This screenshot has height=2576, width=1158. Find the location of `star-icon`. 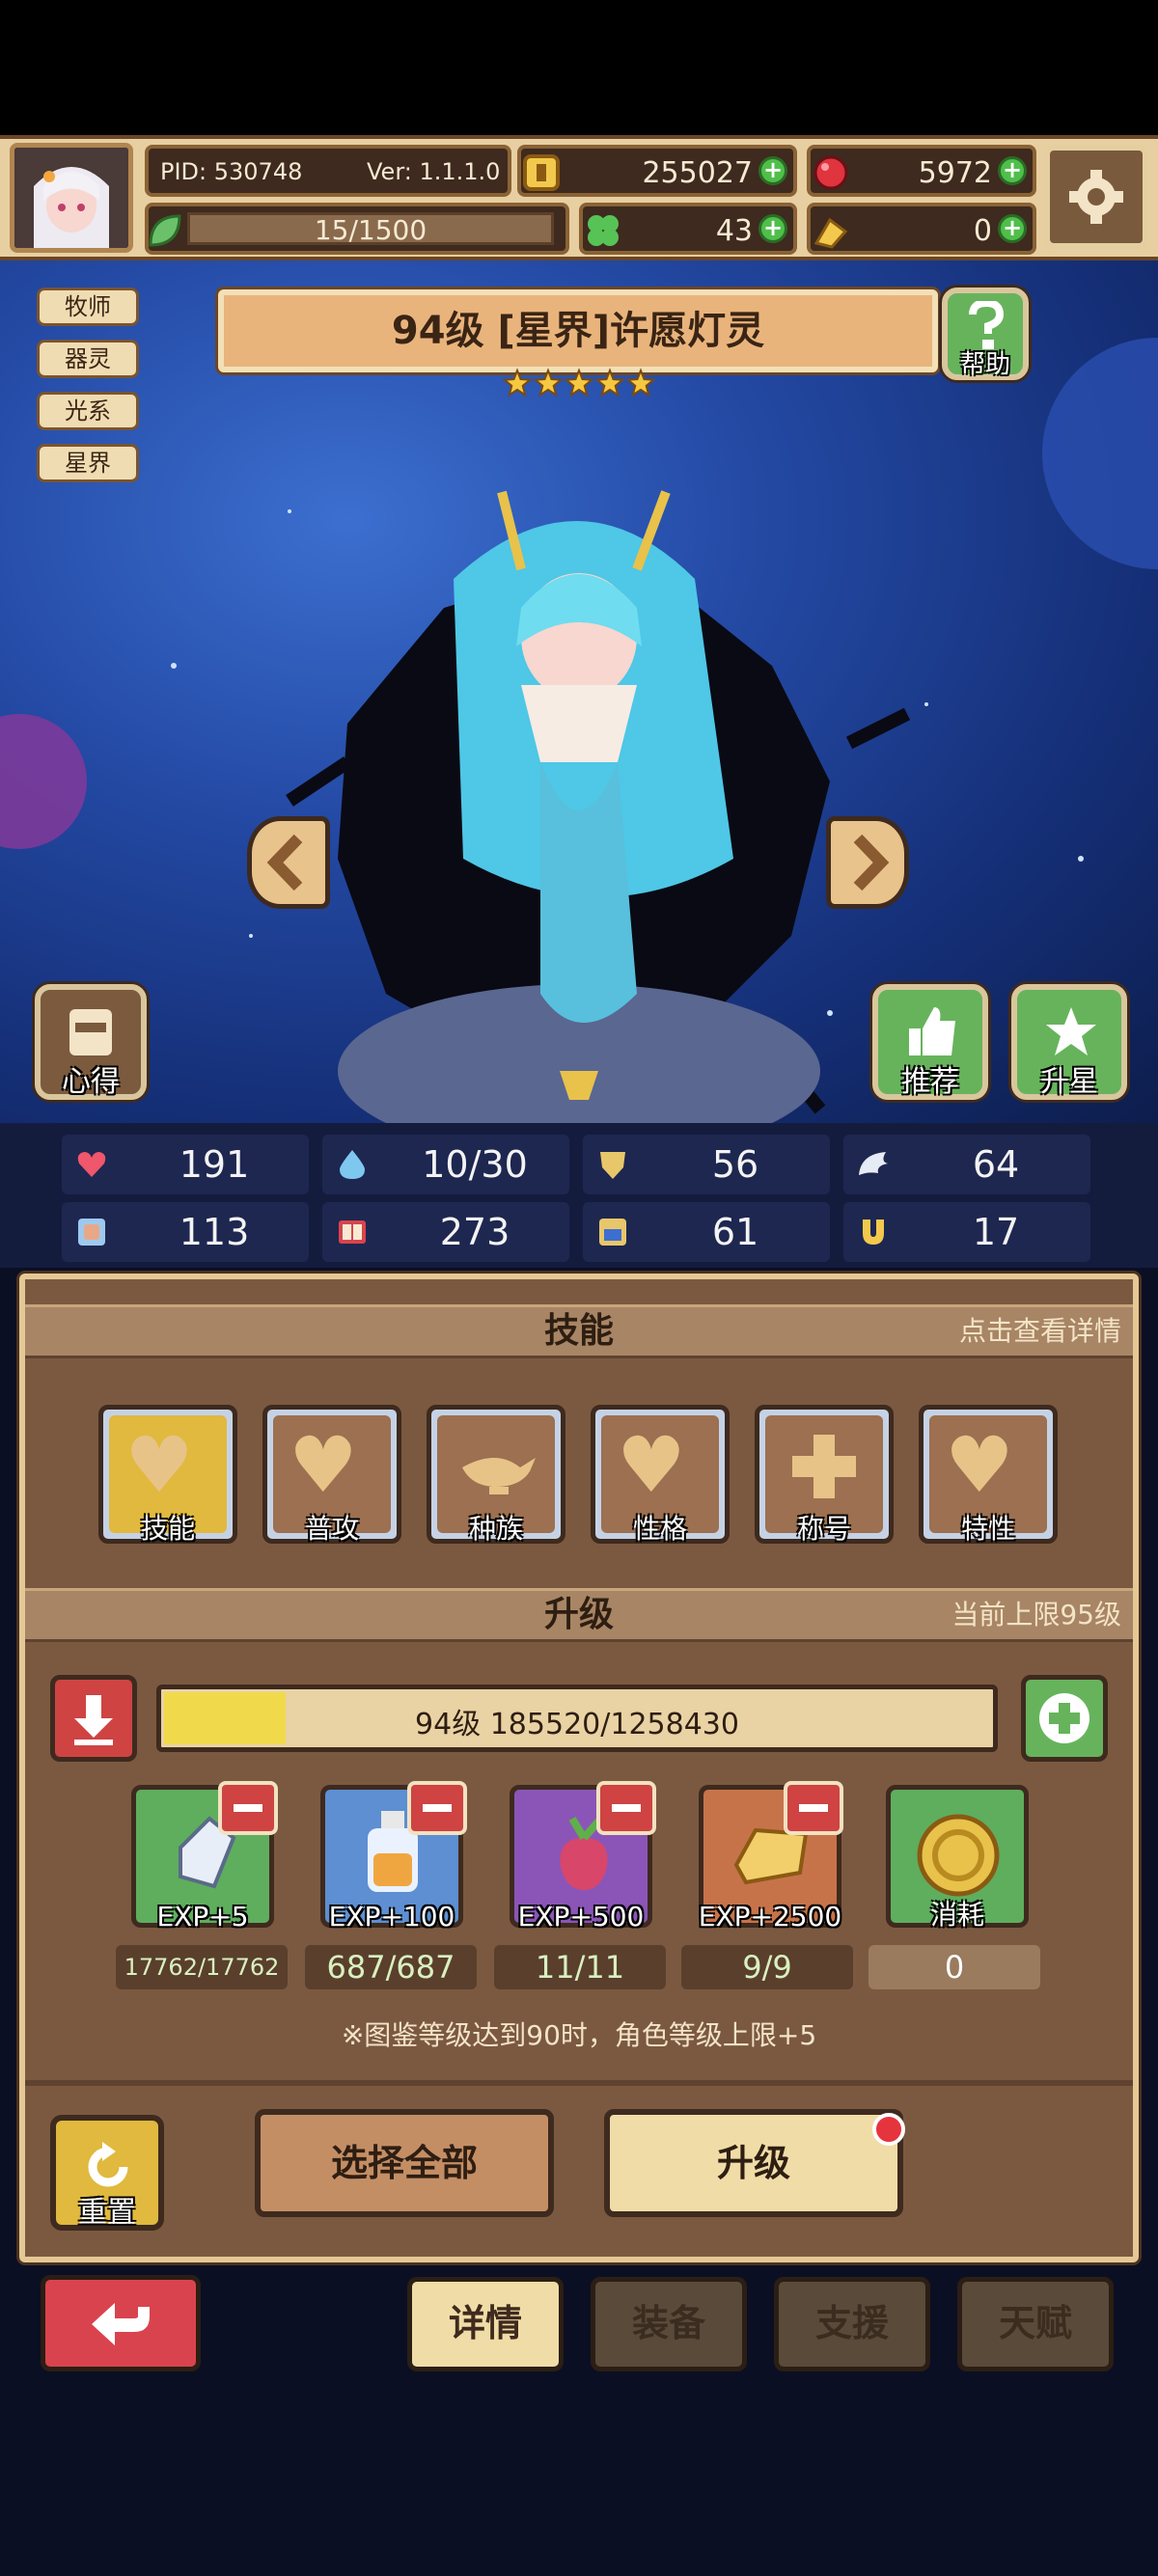

star-icon is located at coordinates (1071, 1031).